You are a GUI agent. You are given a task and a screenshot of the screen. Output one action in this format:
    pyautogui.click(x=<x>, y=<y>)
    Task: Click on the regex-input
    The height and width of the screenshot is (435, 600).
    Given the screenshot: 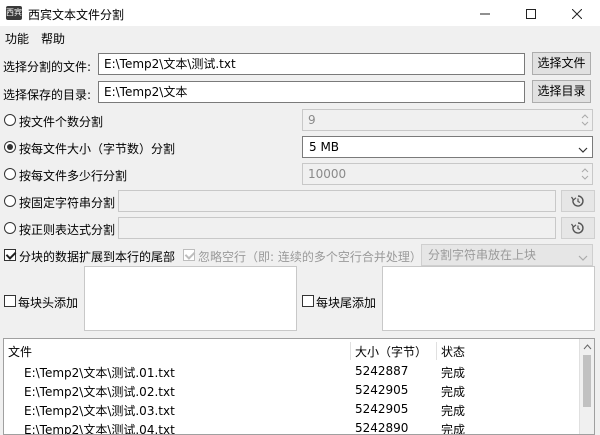 What is the action you would take?
    pyautogui.click(x=337, y=228)
    